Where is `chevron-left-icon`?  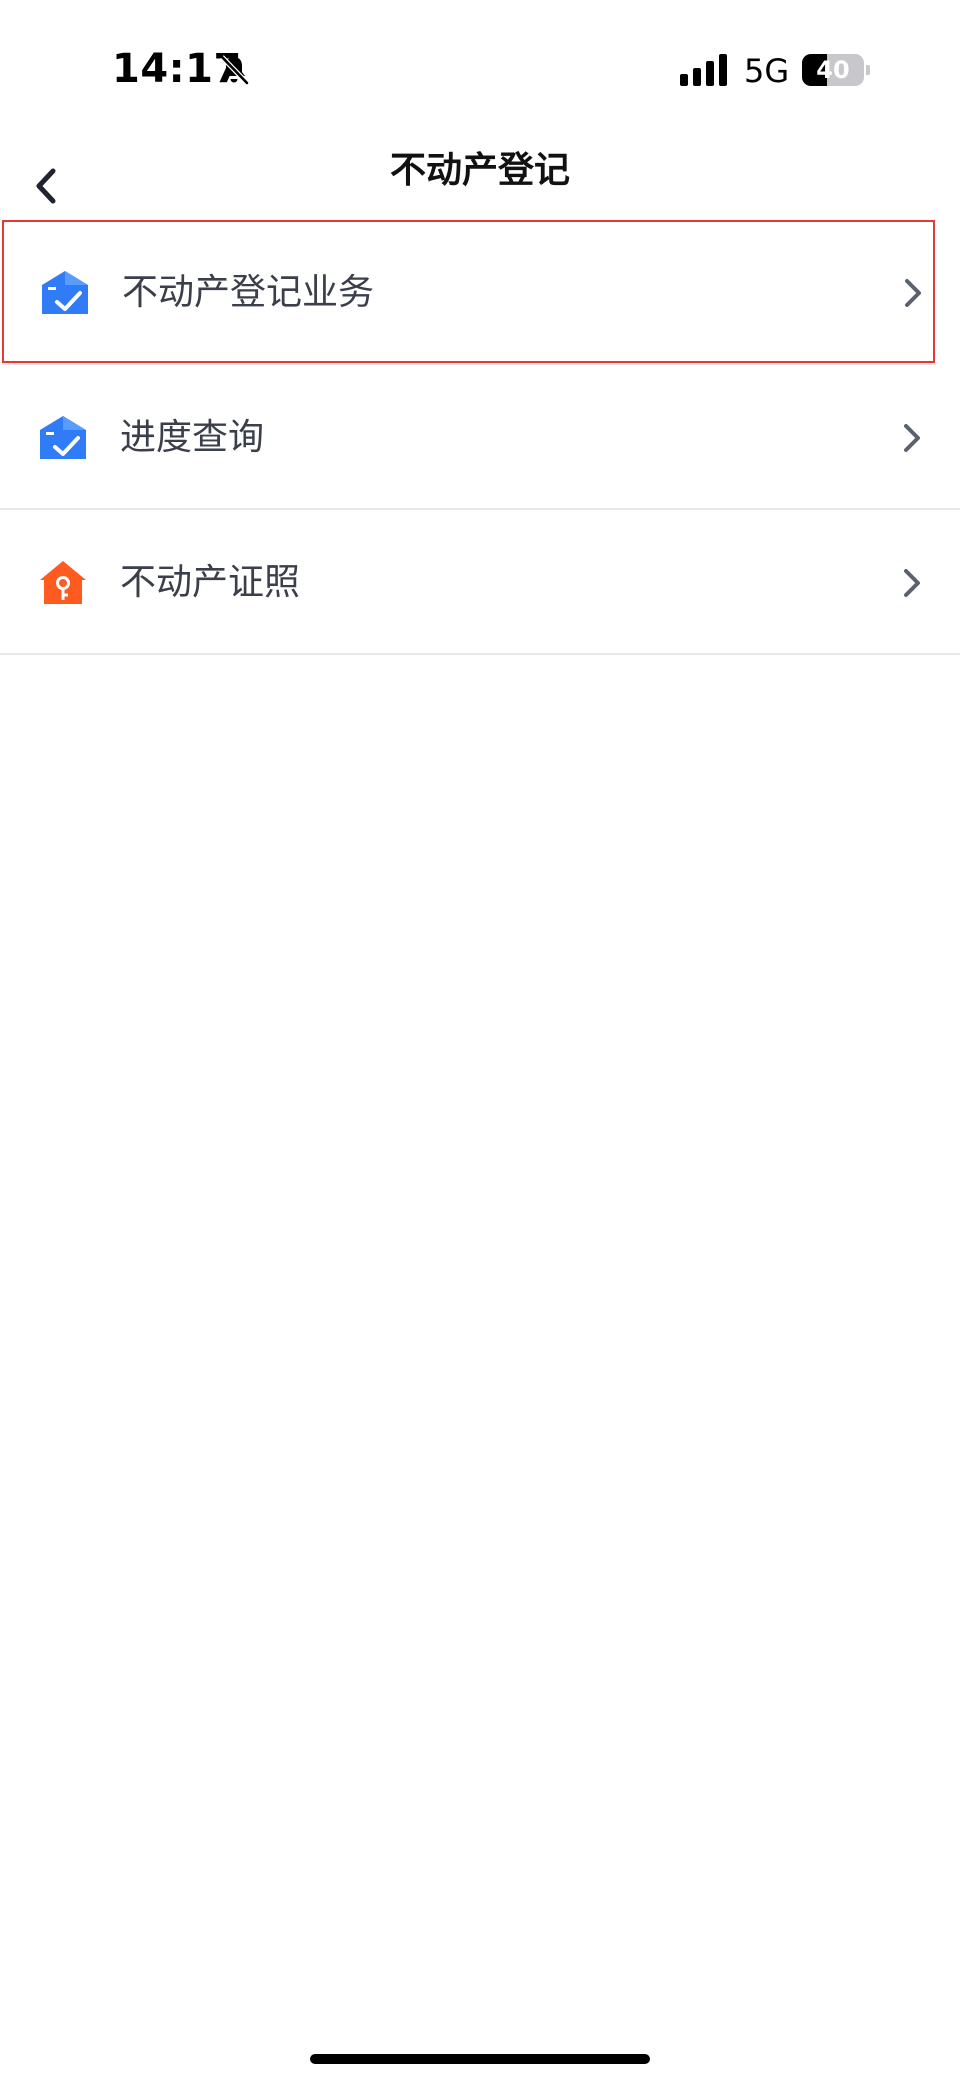
chevron-left-icon is located at coordinates (46, 186).